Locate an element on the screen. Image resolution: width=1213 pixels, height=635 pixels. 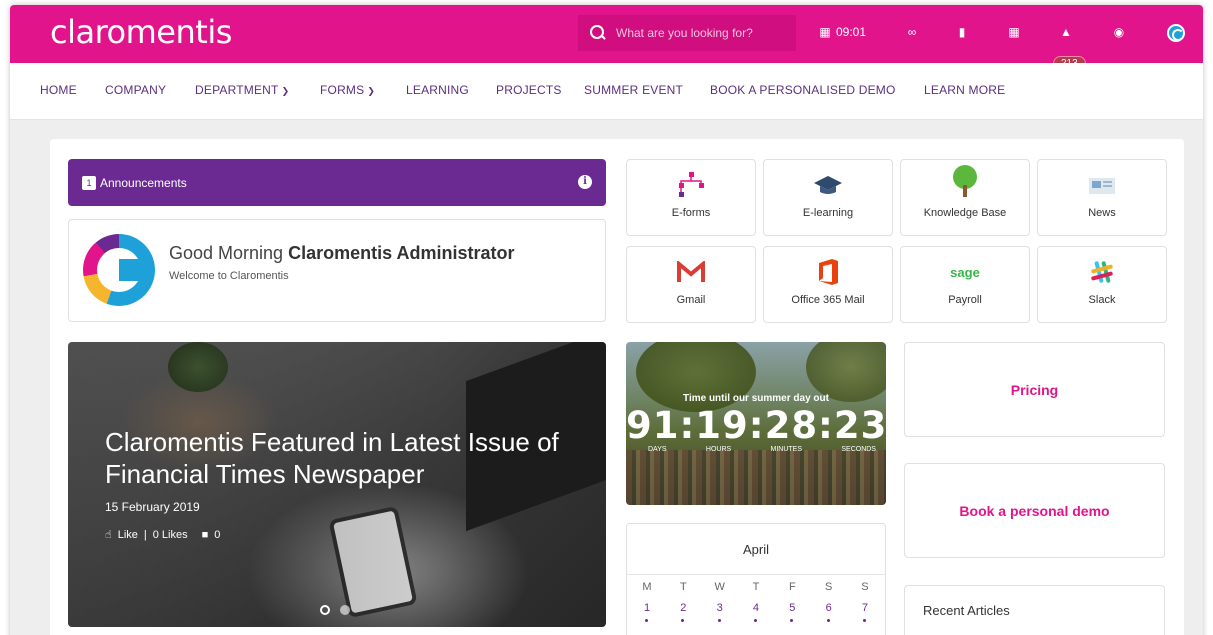
top-header: claromentis ▦ 09:01 ∞ ▮ ▦ ▲ ◉ is located at coordinates (606, 34).